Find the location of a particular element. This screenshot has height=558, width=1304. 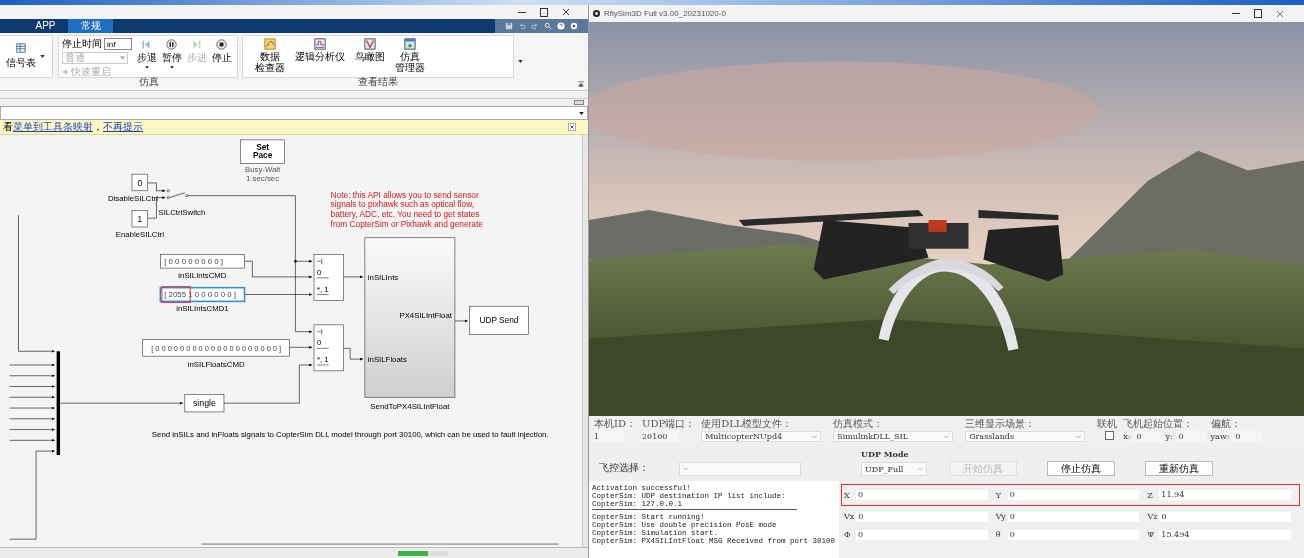

sim-control-button: 步退 is located at coordinates (146, 58).